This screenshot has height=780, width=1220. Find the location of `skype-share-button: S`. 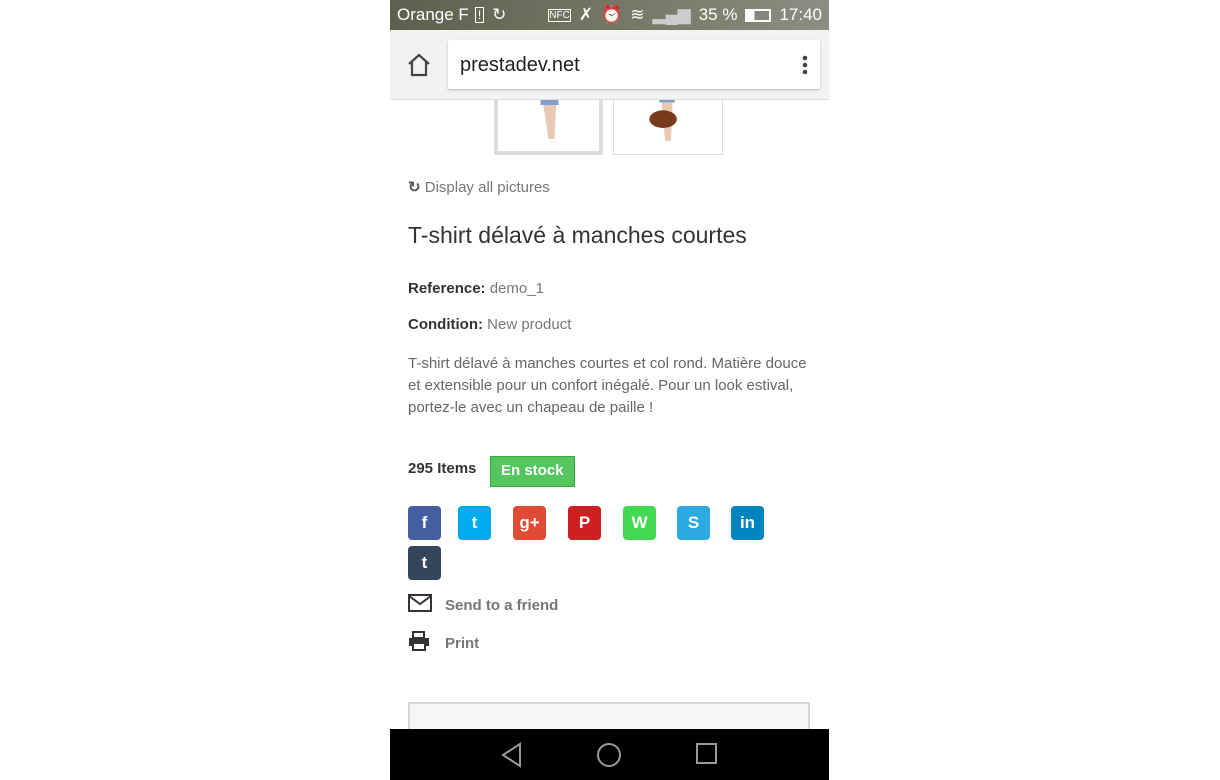

skype-share-button: S is located at coordinates (693, 523).